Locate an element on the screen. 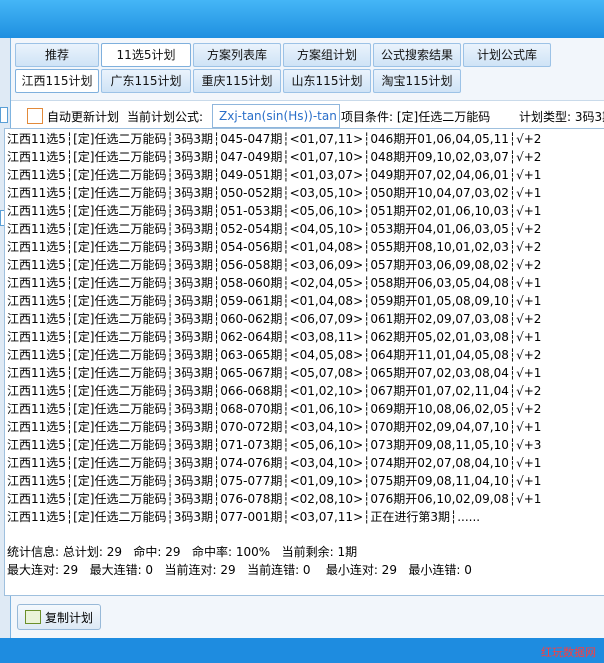 This screenshot has width=604, height=663. formula-field: Zxj-tan(sin(Hs))-tan is located at coordinates (276, 116).